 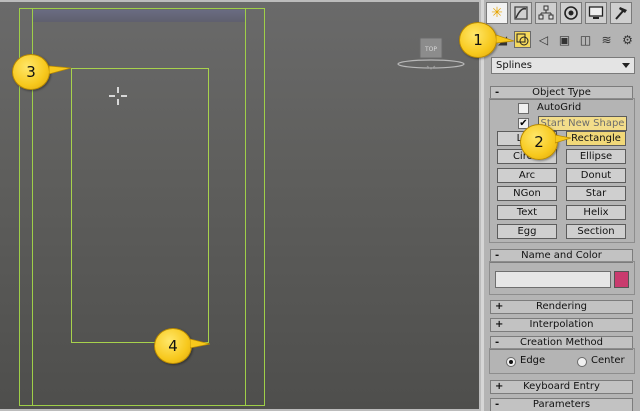 I want to click on helix-button: Helix, so click(x=596, y=212).